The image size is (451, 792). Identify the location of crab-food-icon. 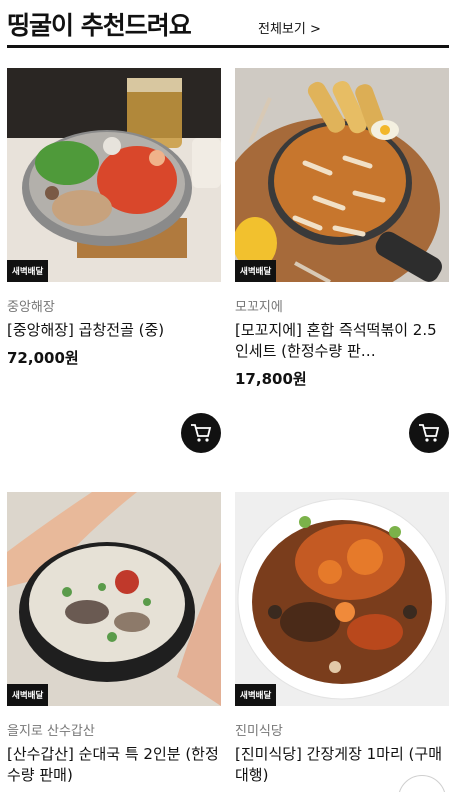
(342, 599).